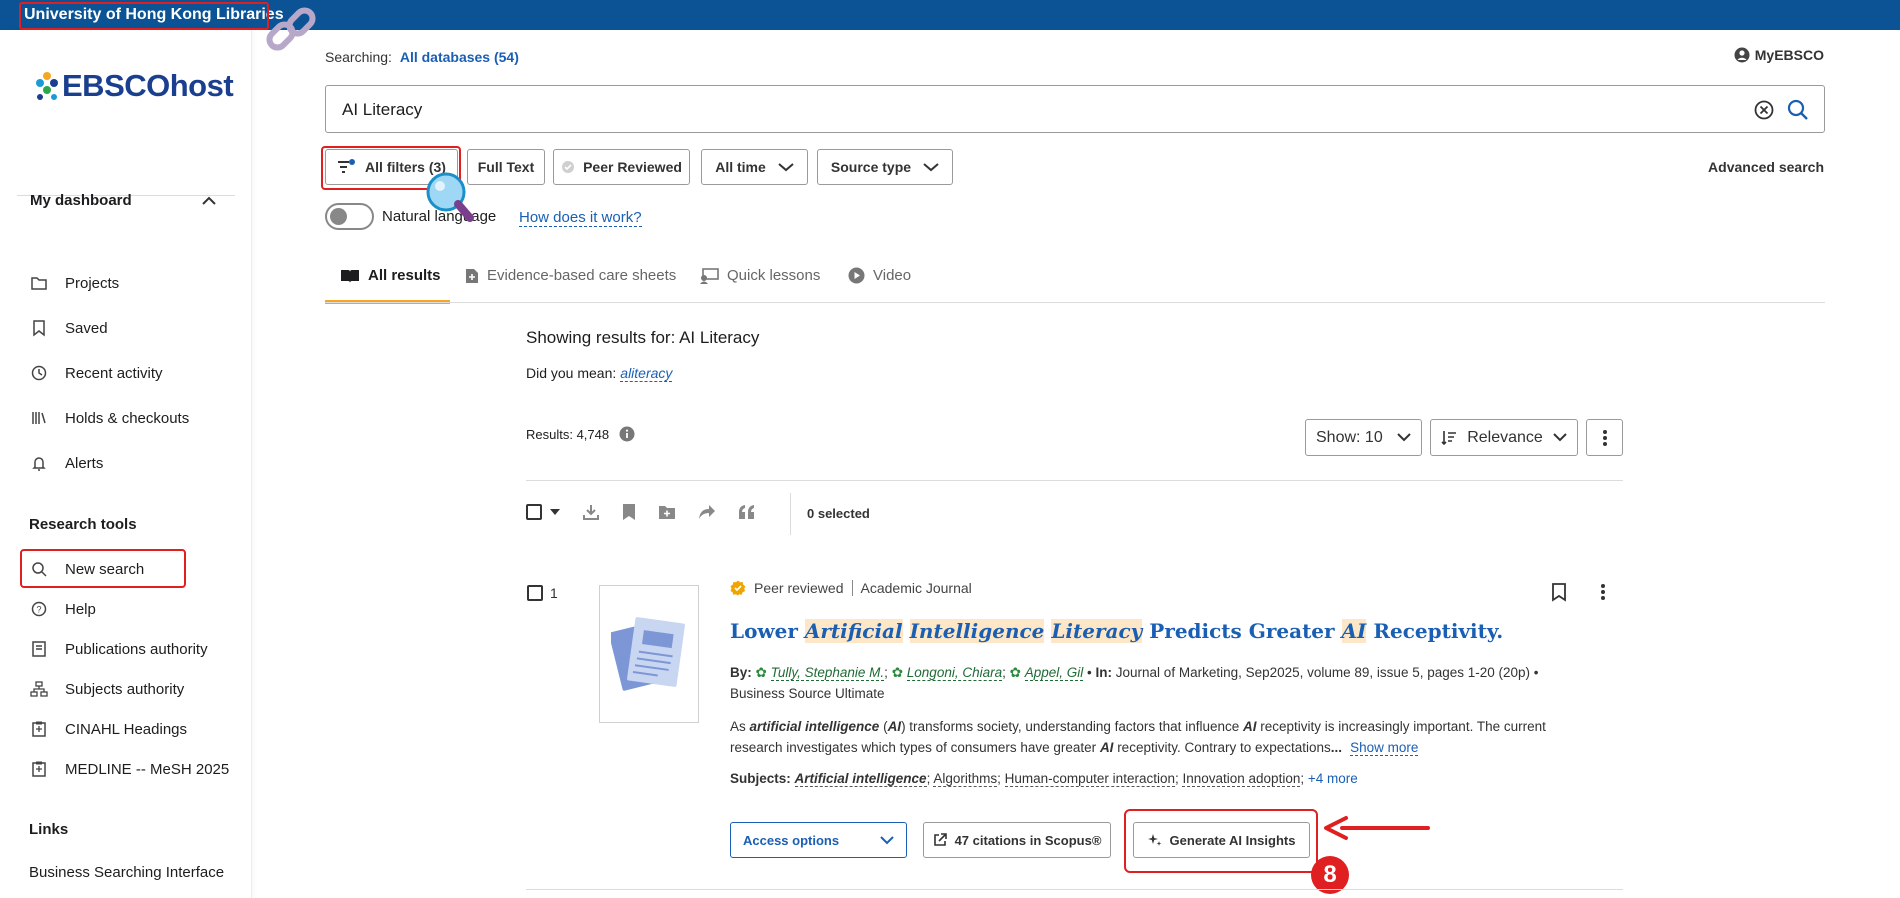 This screenshot has width=1900, height=898. What do you see at coordinates (39, 649) in the screenshot?
I see `publication-icon` at bounding box center [39, 649].